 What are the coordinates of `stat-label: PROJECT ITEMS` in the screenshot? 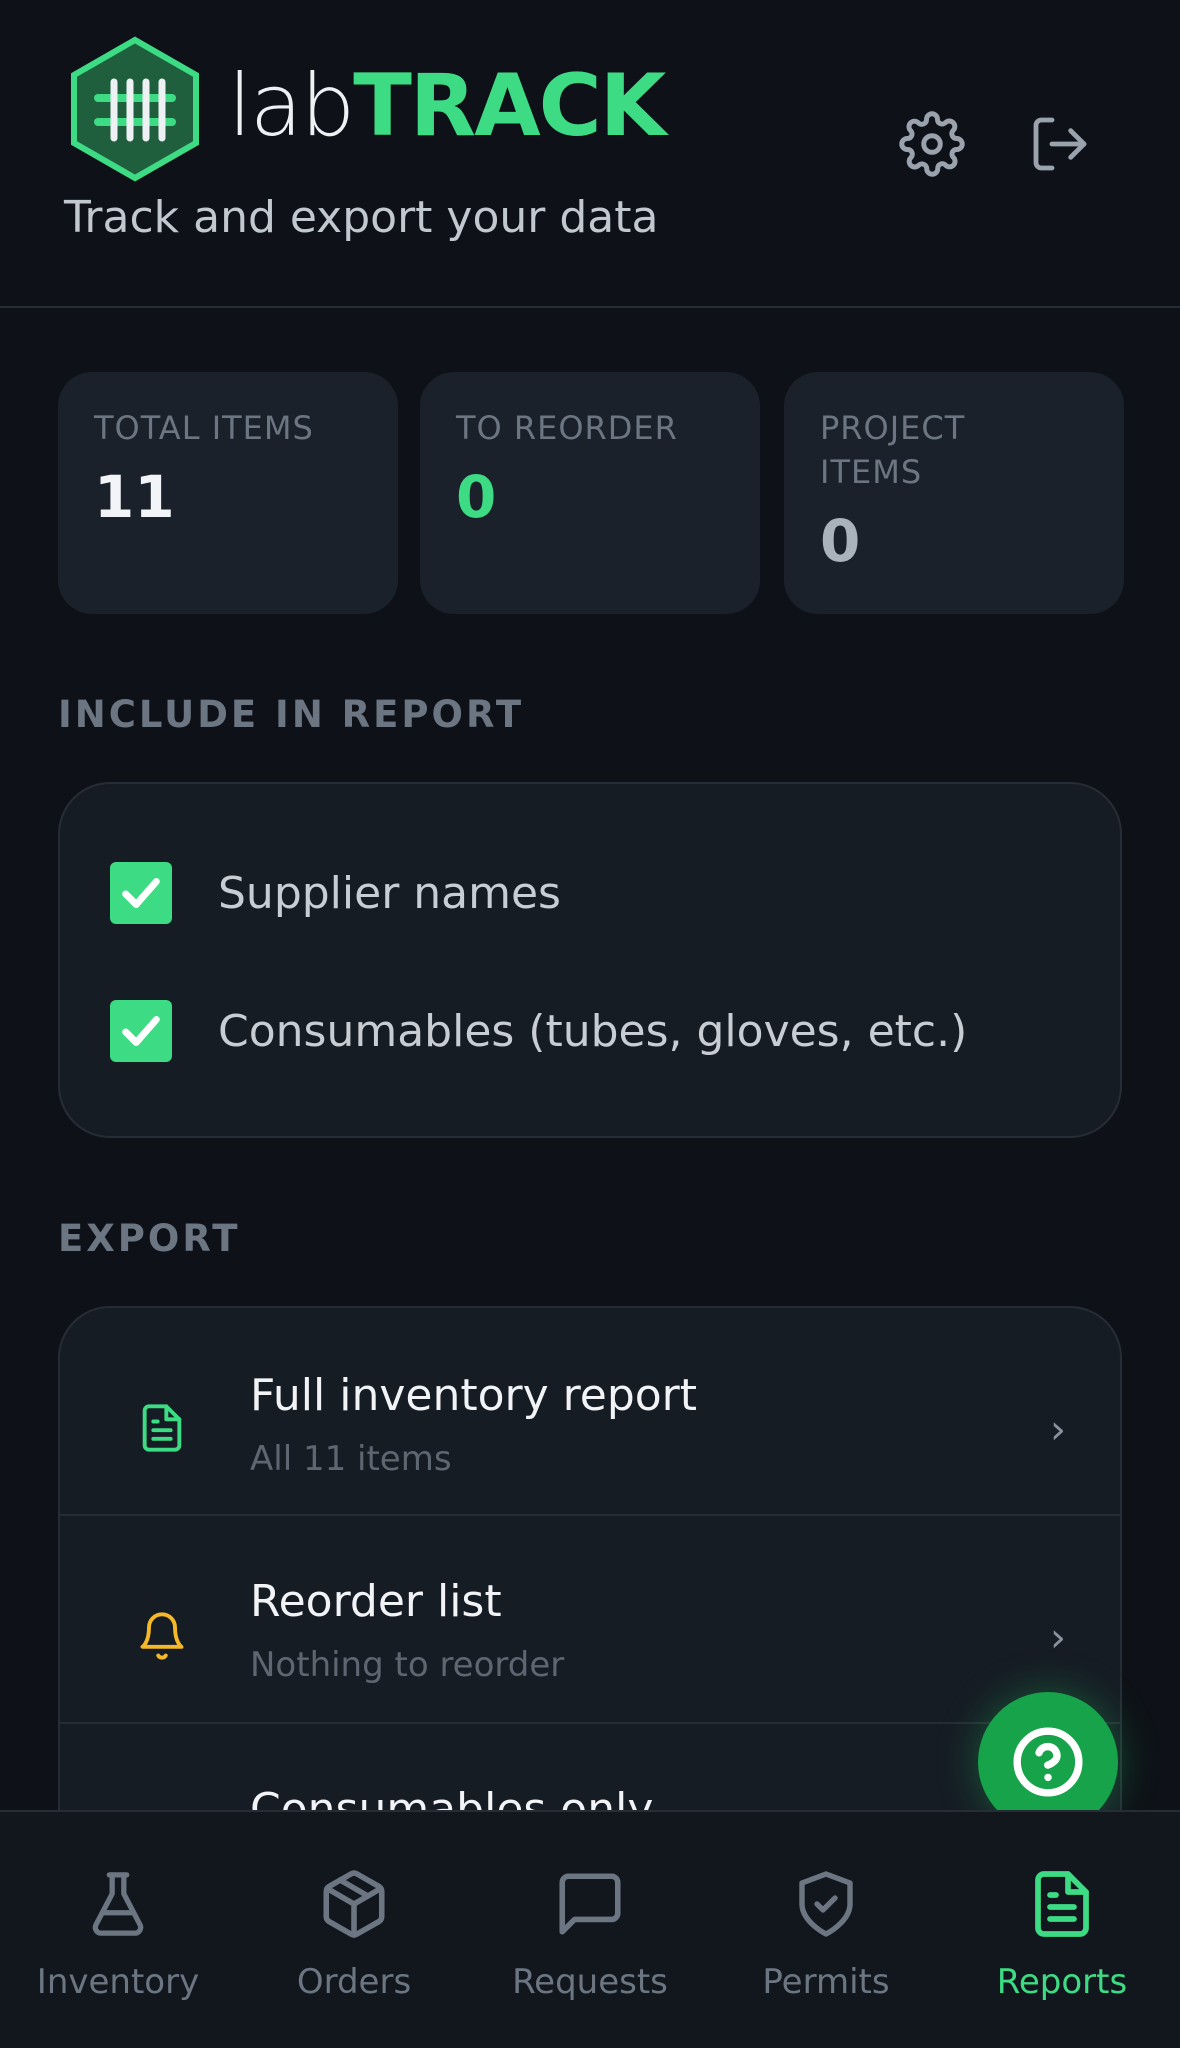 It's located at (893, 450).